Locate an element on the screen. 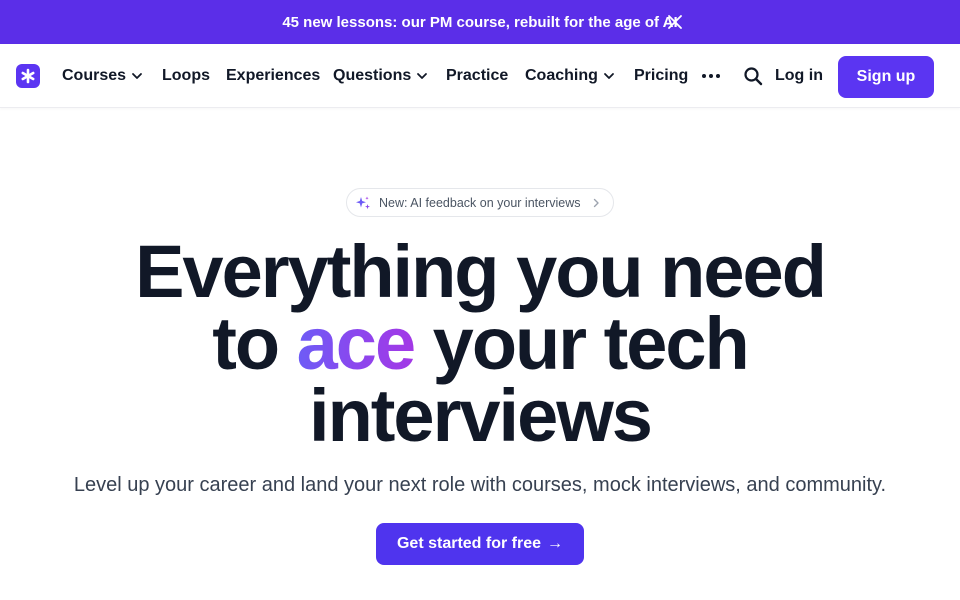 The width and height of the screenshot is (960, 600). search-icon is located at coordinates (753, 76).